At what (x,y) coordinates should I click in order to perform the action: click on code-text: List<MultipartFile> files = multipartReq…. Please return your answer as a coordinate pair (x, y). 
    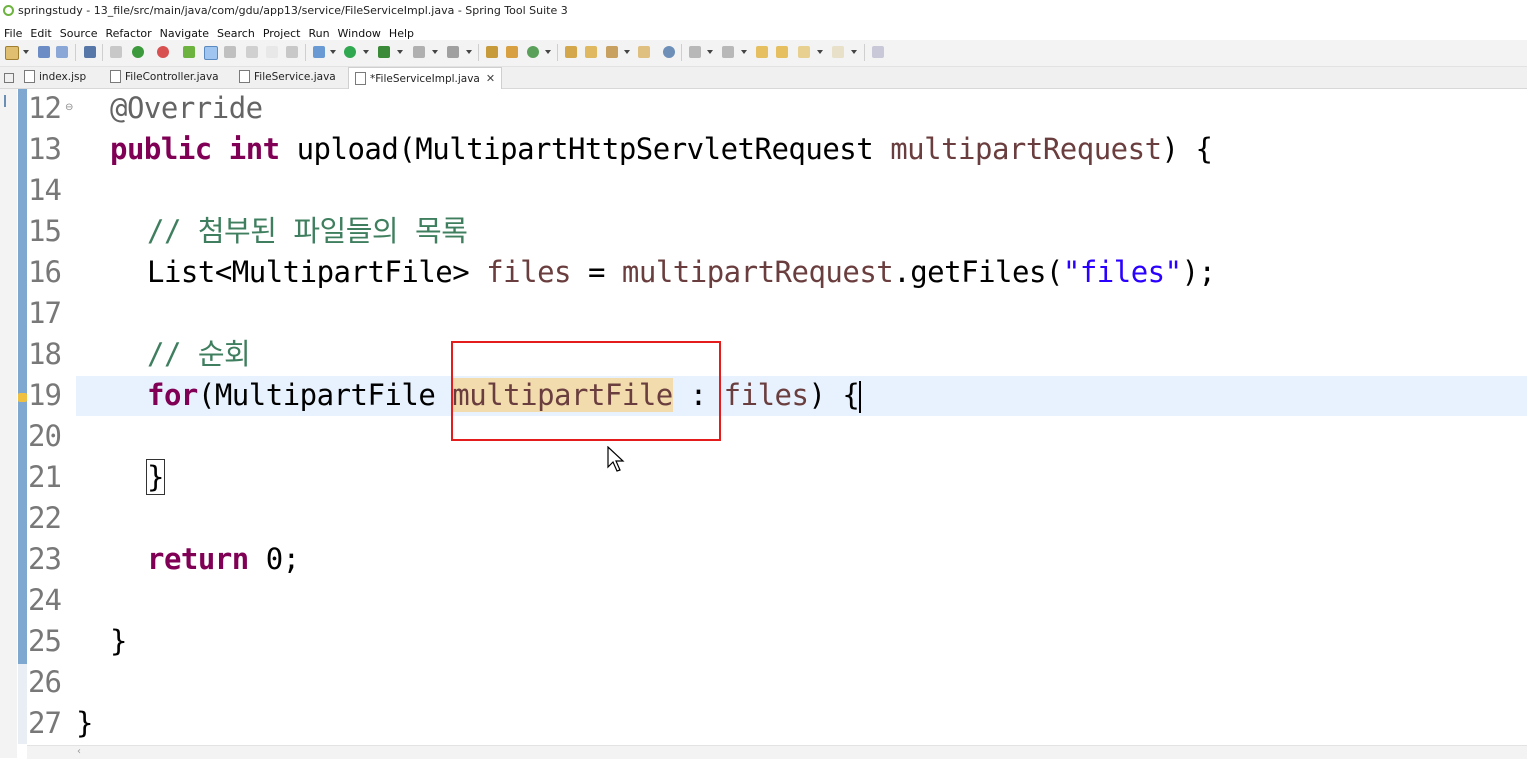
    Looking at the image, I should click on (681, 272).